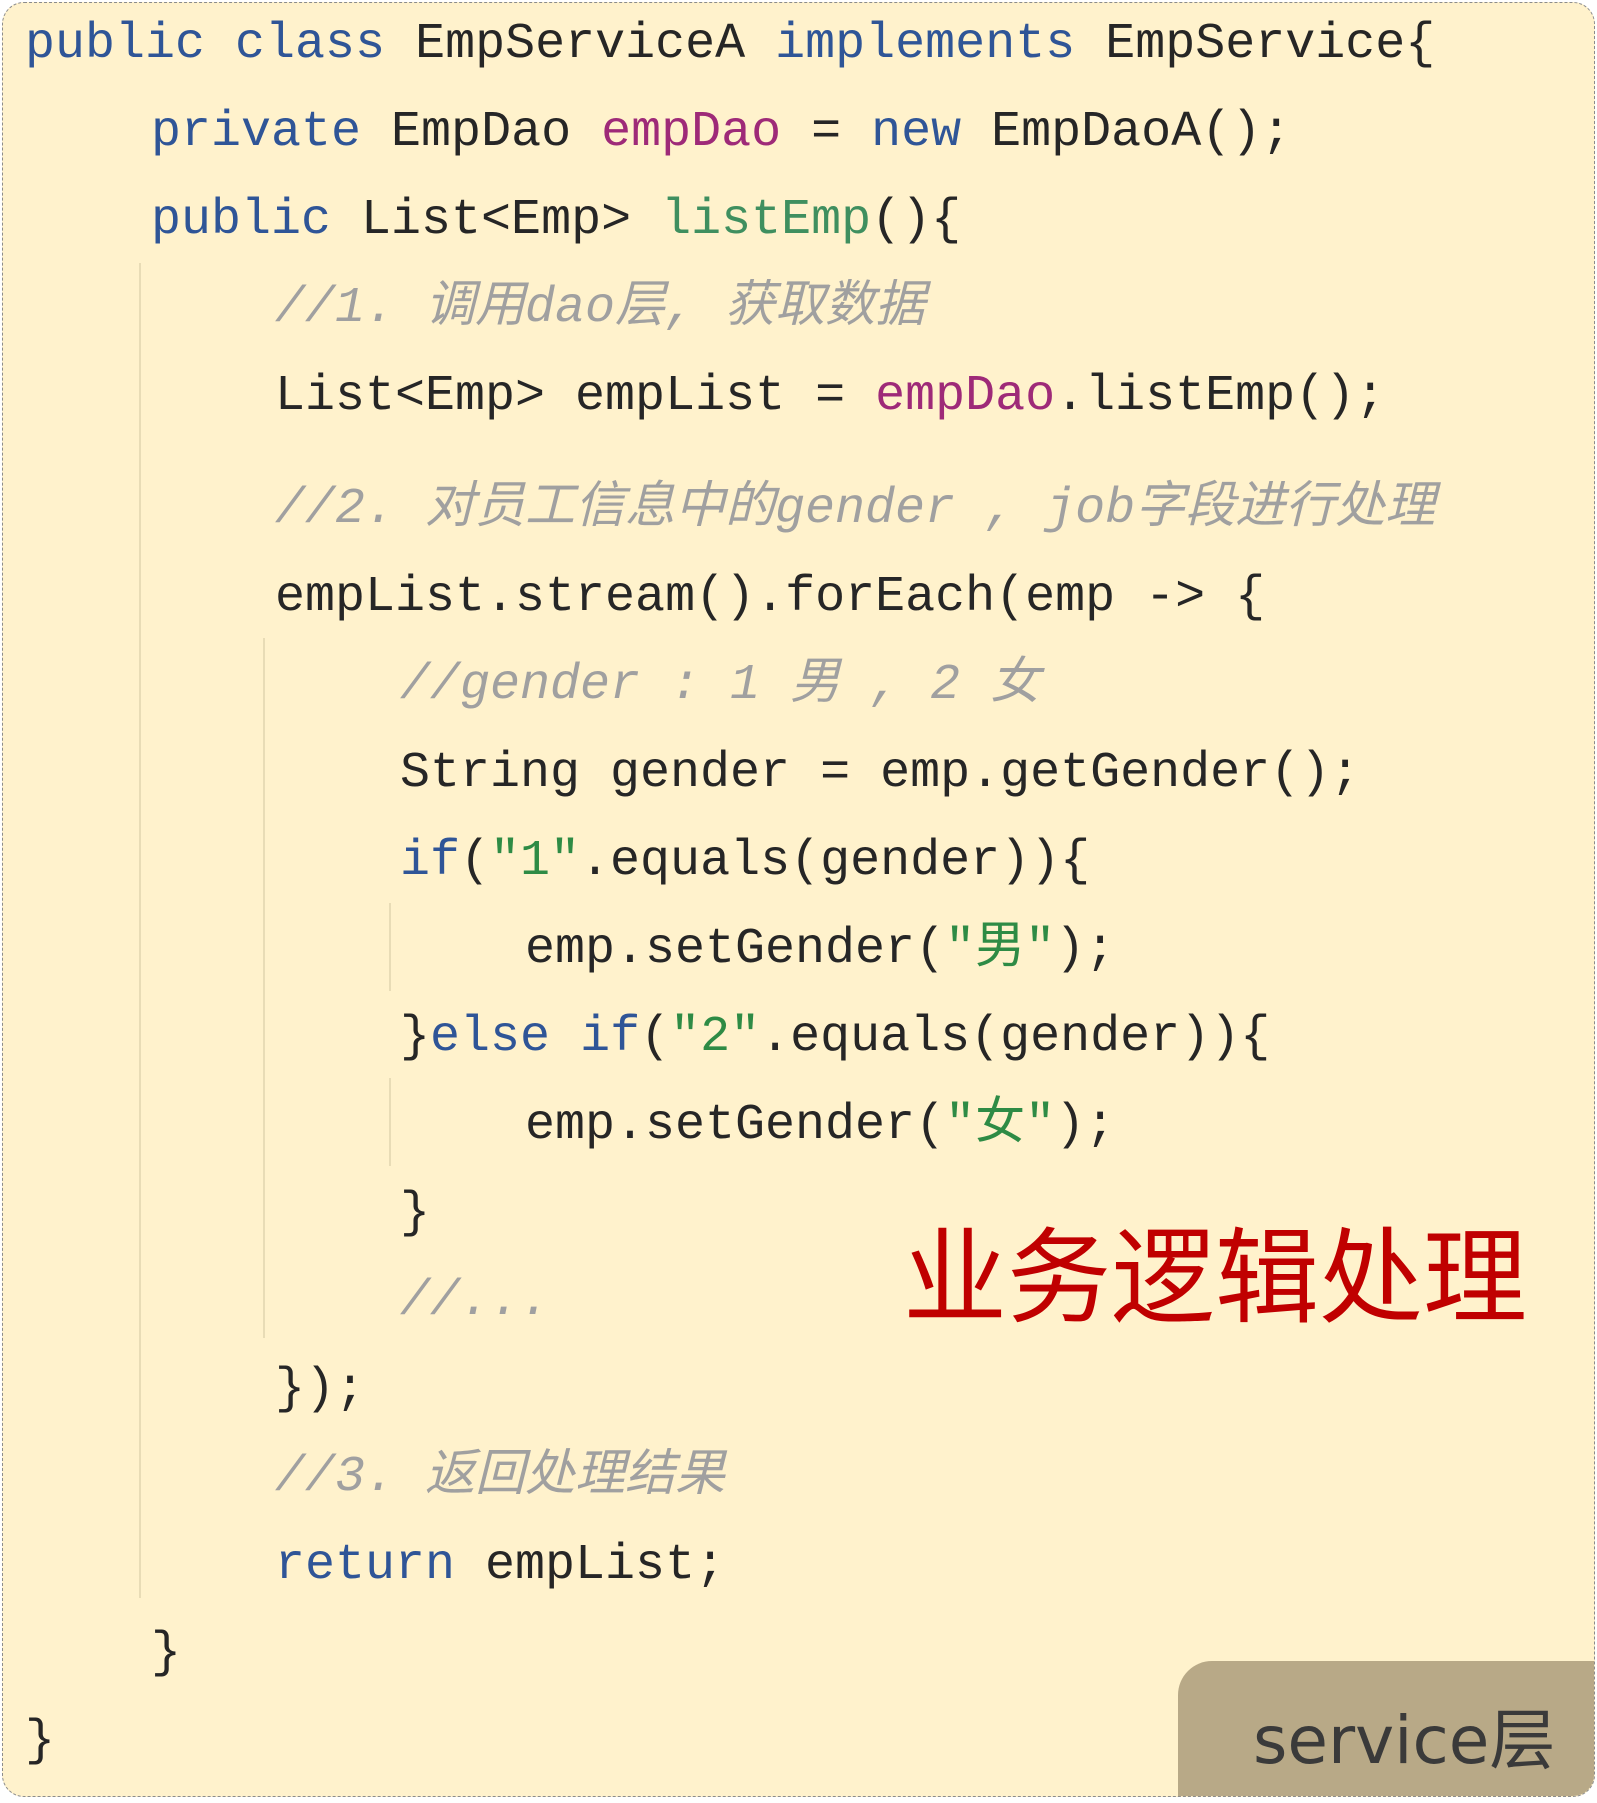  What do you see at coordinates (481, 132) in the screenshot?
I see `code-token: EmpDao` at bounding box center [481, 132].